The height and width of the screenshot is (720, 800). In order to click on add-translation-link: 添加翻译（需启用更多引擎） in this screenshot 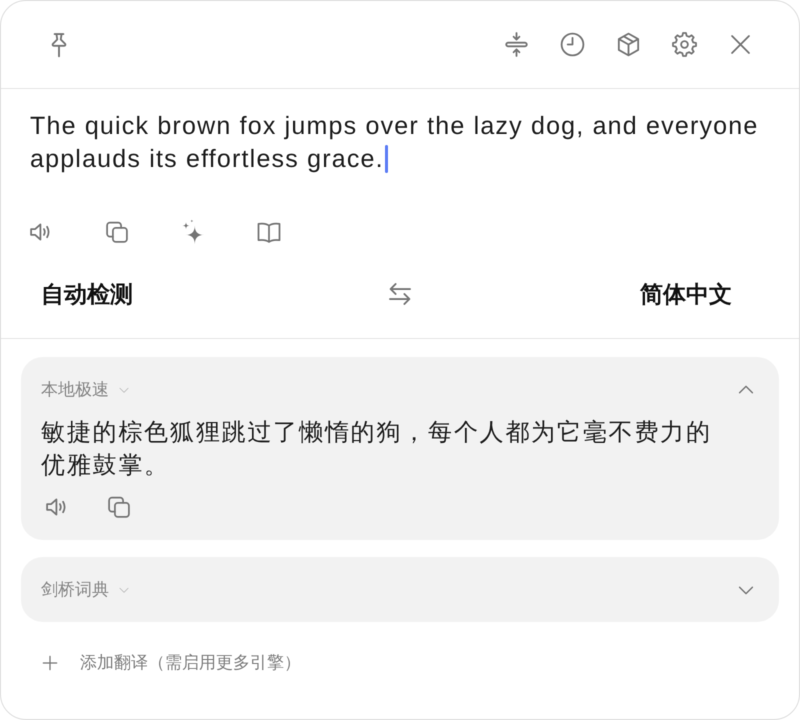, I will do `click(190, 663)`.